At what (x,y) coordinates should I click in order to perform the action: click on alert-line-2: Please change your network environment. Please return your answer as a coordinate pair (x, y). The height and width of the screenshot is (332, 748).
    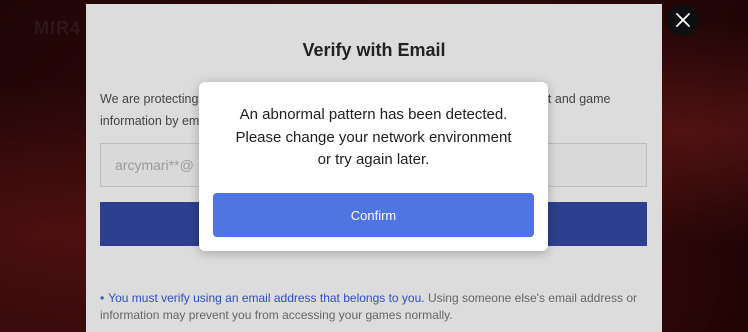
    Looking at the image, I should click on (373, 137).